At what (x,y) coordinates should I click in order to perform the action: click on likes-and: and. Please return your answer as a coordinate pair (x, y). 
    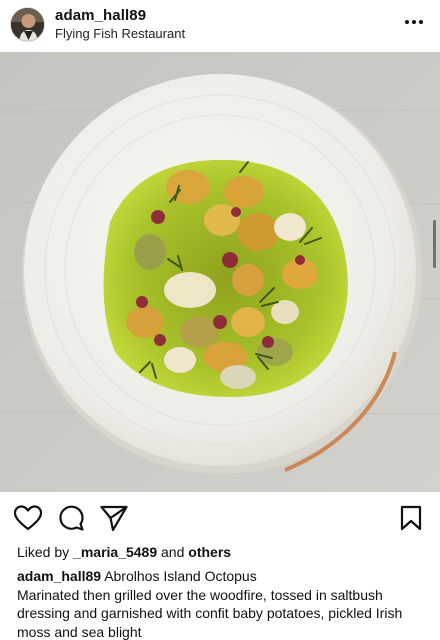
    Looking at the image, I should click on (173, 552).